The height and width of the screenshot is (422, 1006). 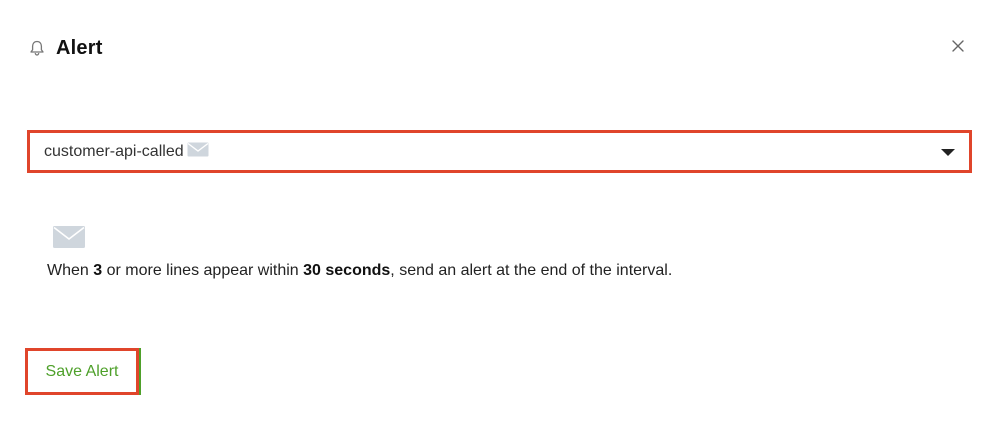 I want to click on dialog-header: Alert, so click(x=65, y=48).